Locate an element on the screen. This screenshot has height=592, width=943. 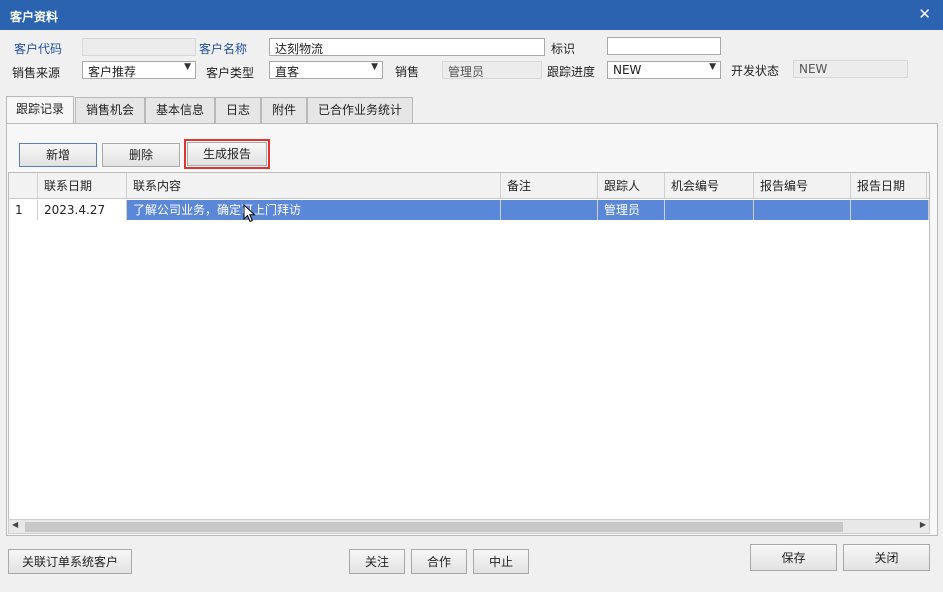
window-title: 客户资料 is located at coordinates (34, 17).